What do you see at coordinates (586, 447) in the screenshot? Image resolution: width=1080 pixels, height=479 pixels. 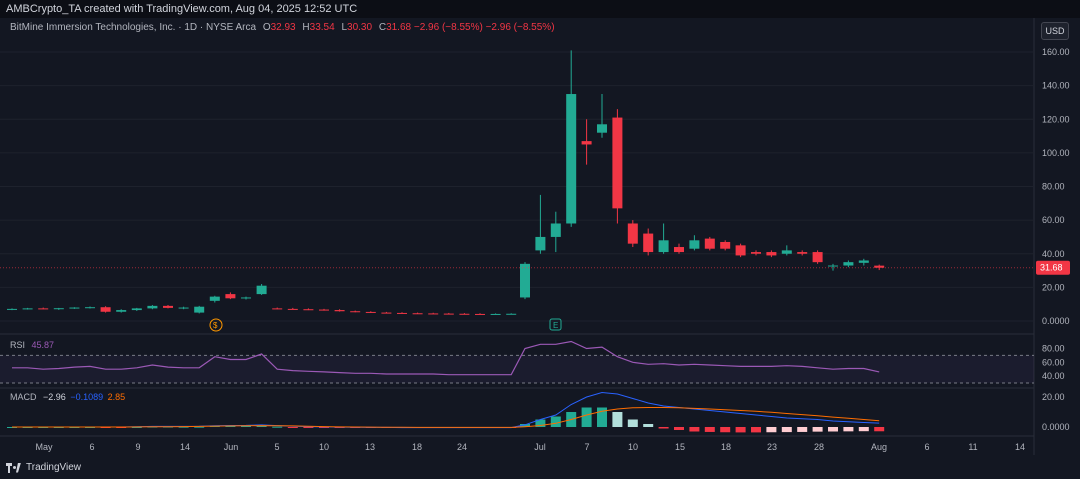 I see `time-axis-label: 7` at bounding box center [586, 447].